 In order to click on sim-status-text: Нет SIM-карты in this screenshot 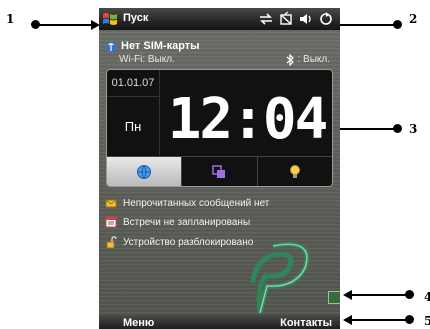, I will do `click(160, 46)`.